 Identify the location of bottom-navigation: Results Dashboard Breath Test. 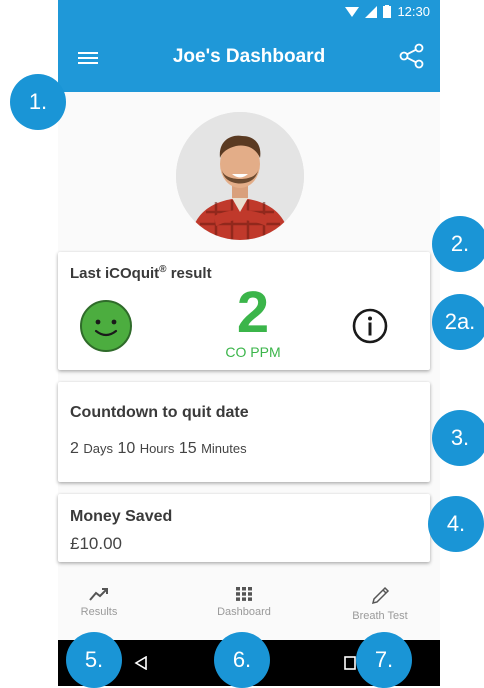
(249, 610).